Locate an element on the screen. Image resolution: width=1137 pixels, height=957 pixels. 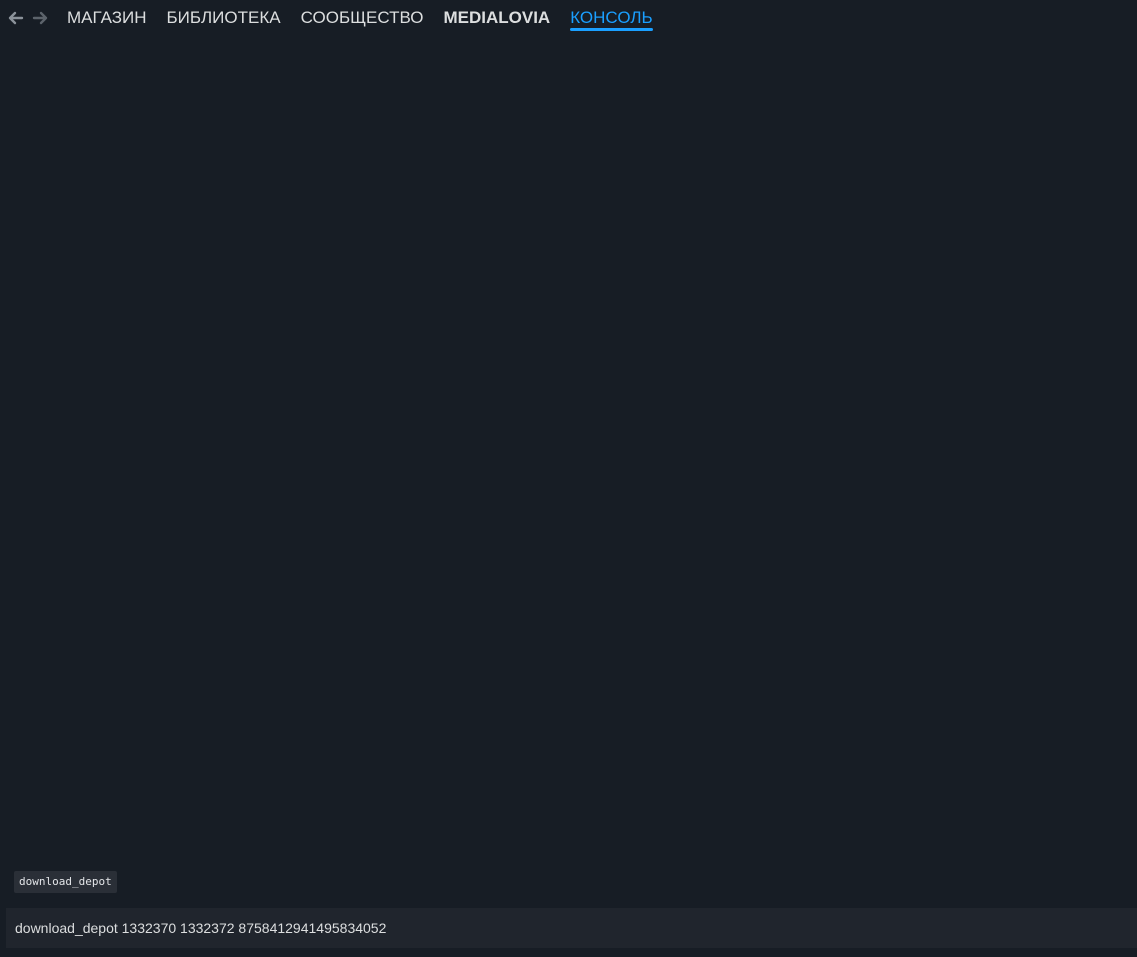
console-input is located at coordinates (571, 928).